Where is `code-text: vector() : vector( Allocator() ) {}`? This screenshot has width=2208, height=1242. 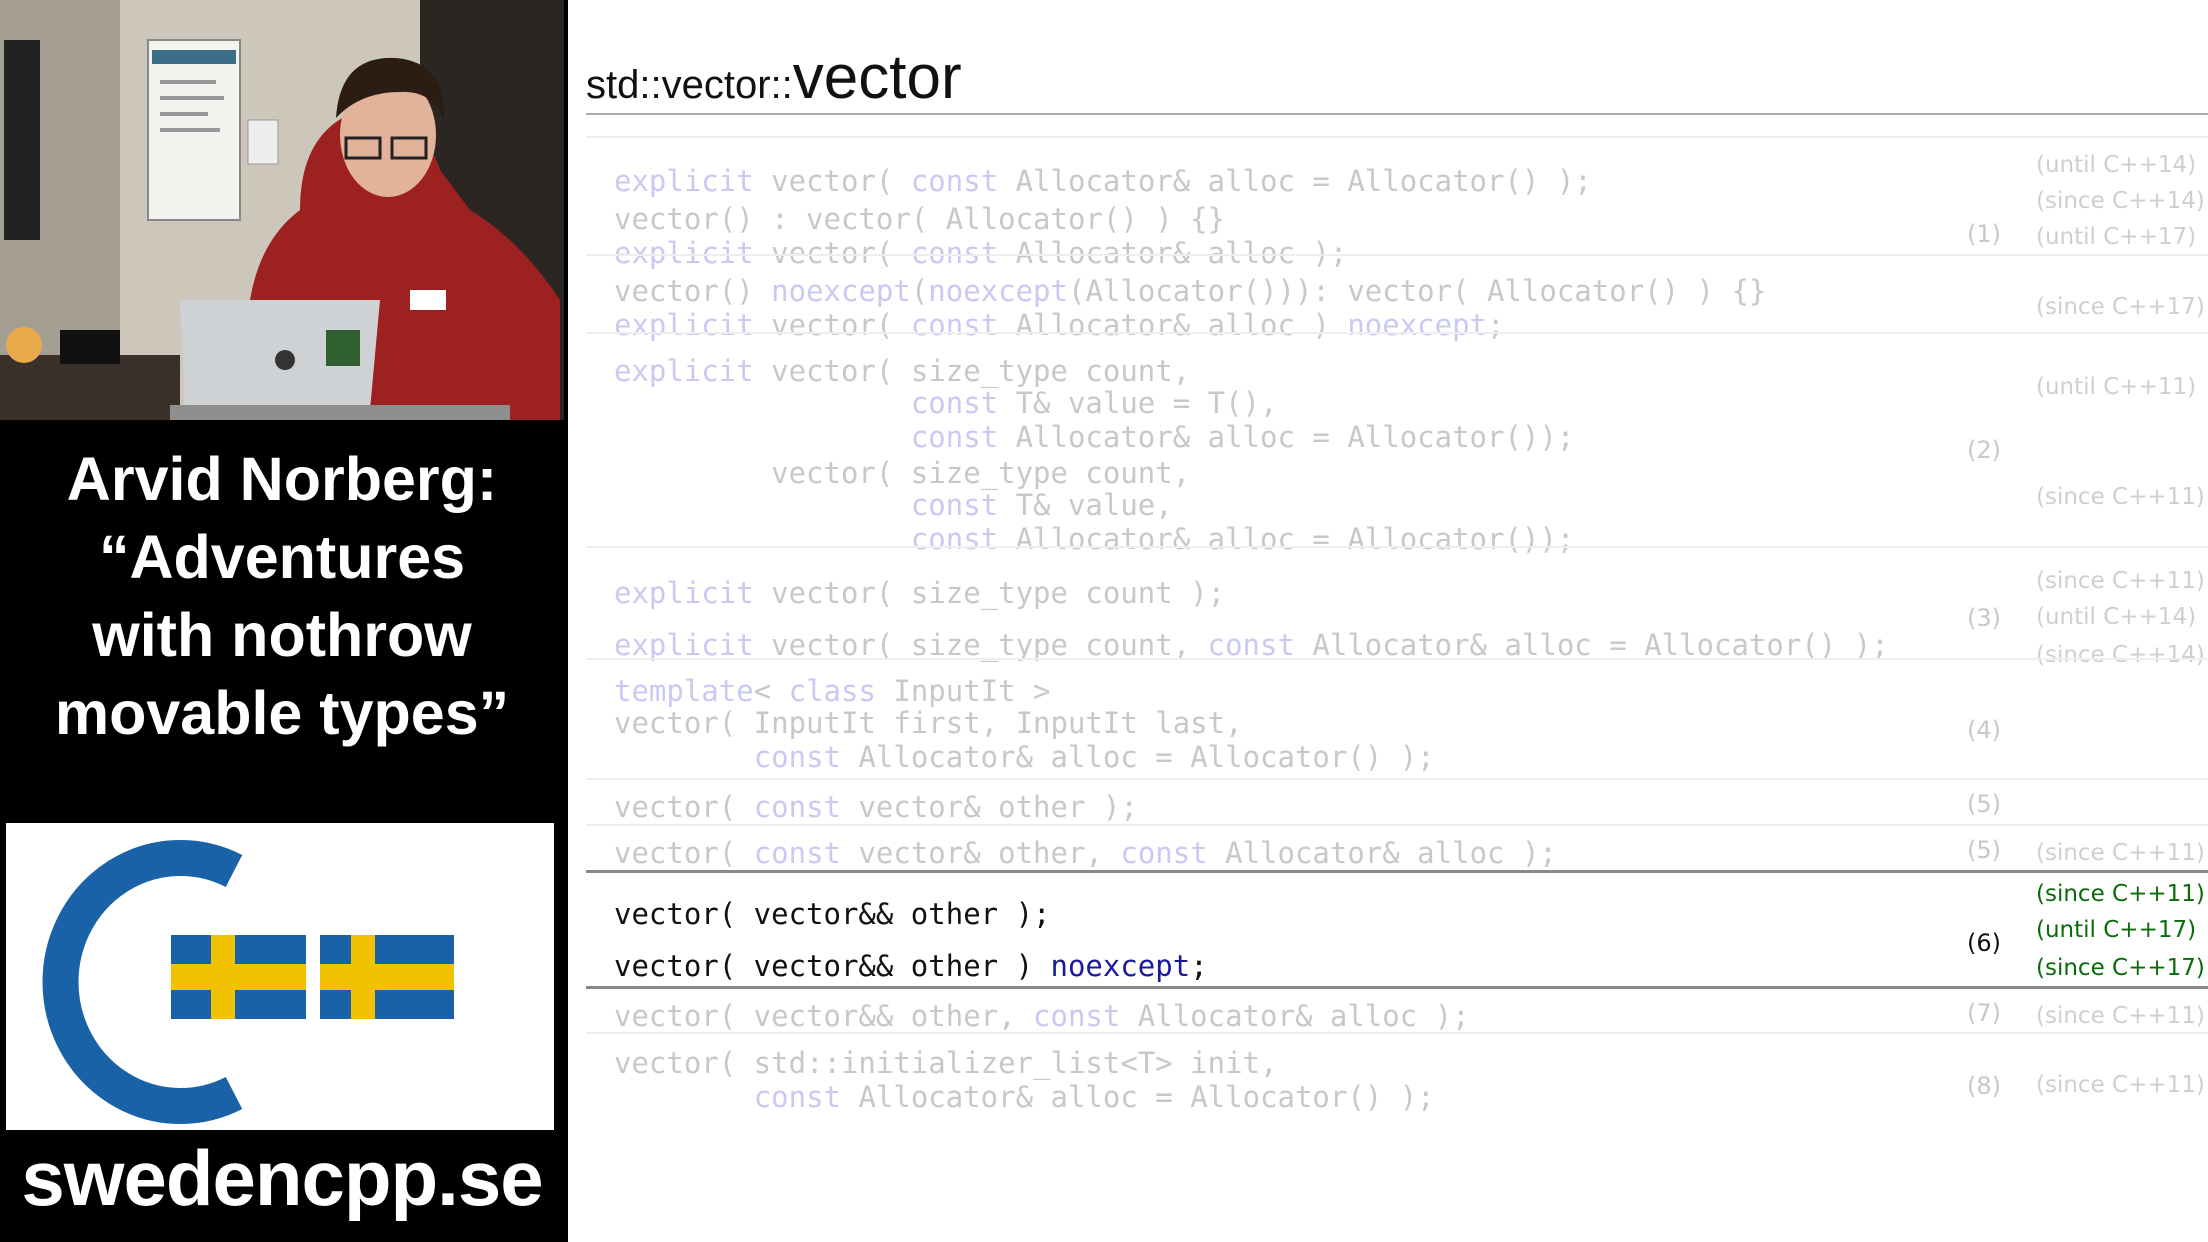 code-text: vector() : vector( Allocator() ) {} is located at coordinates (920, 219).